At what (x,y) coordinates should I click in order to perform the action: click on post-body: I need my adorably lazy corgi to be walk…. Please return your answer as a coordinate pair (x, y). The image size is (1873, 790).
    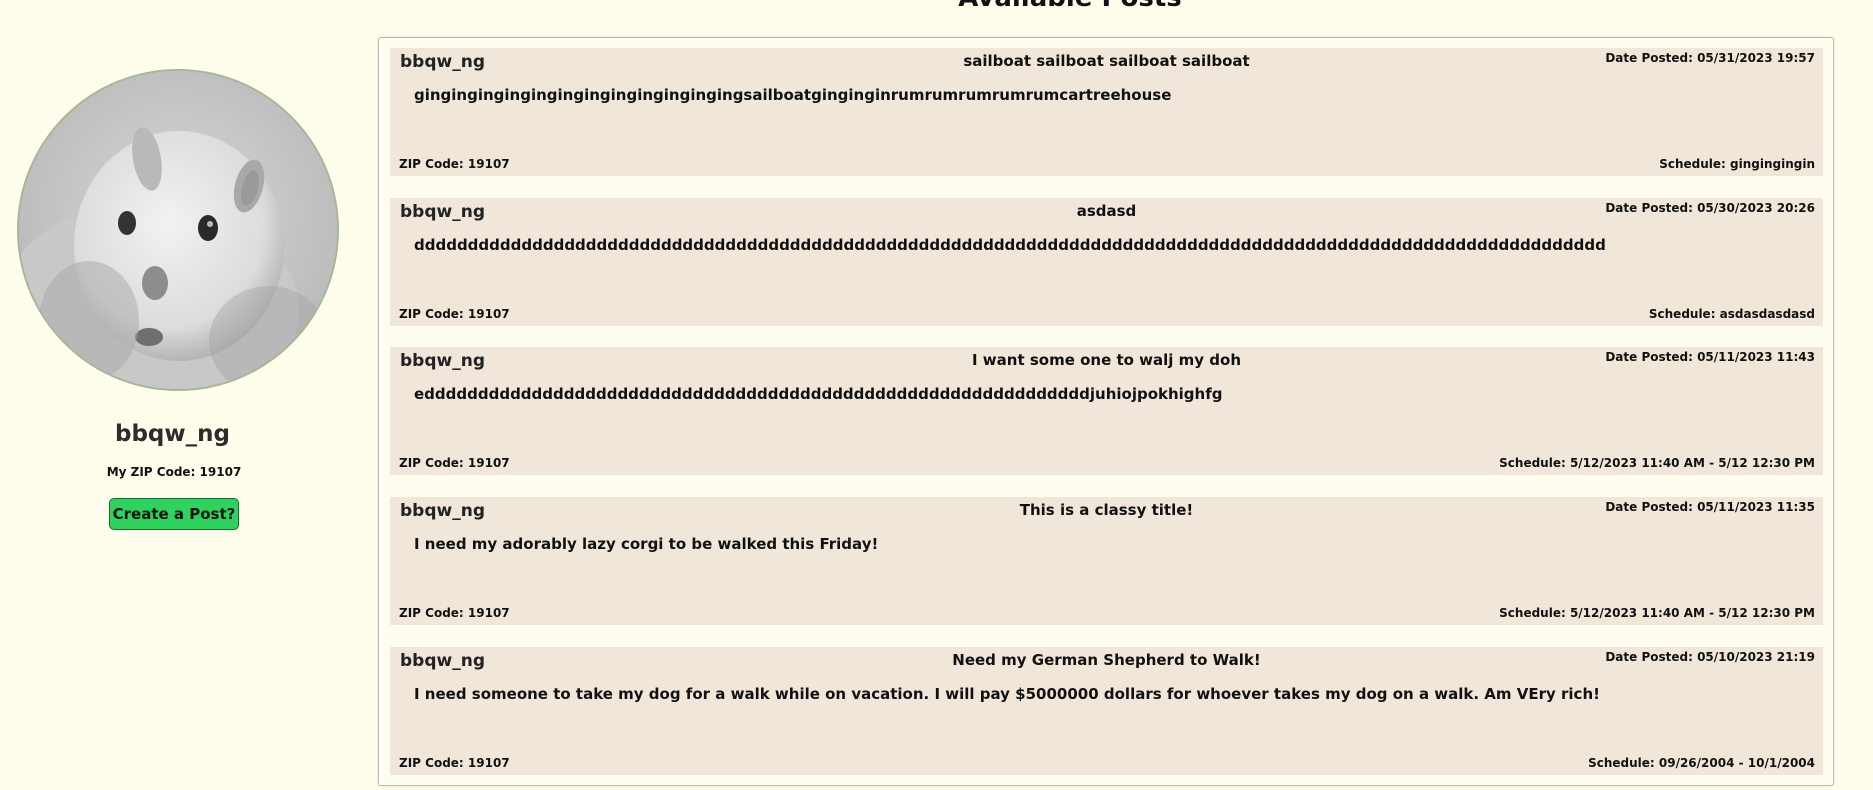
    Looking at the image, I should click on (646, 544).